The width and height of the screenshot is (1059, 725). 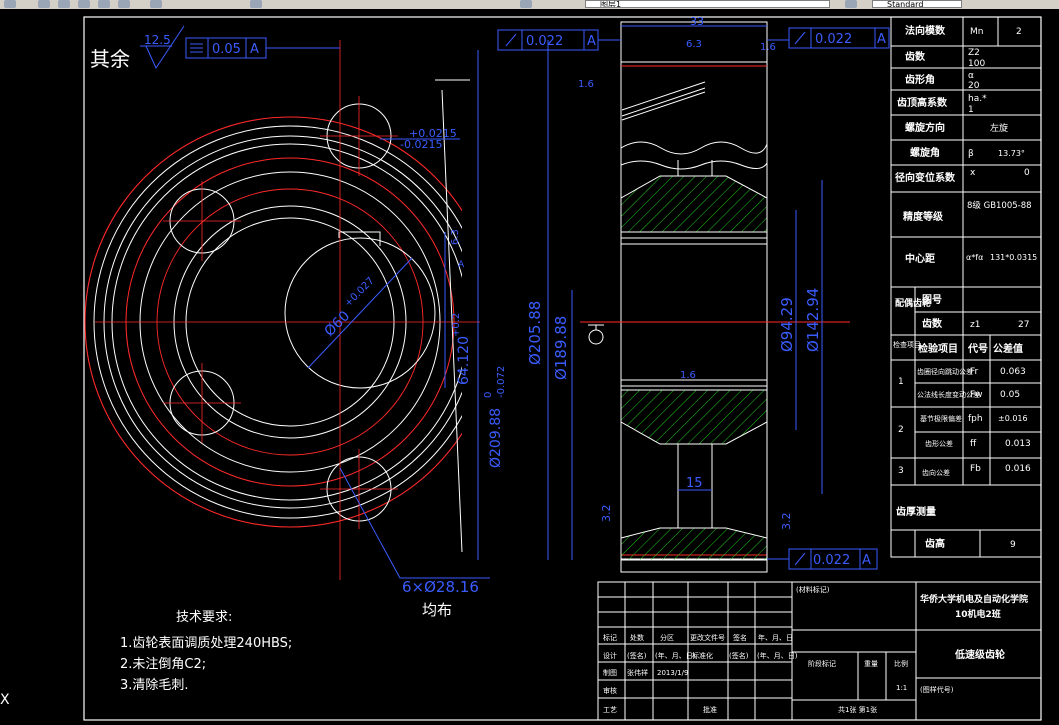 I want to click on param-sym-3: ha.*, so click(x=977, y=99).